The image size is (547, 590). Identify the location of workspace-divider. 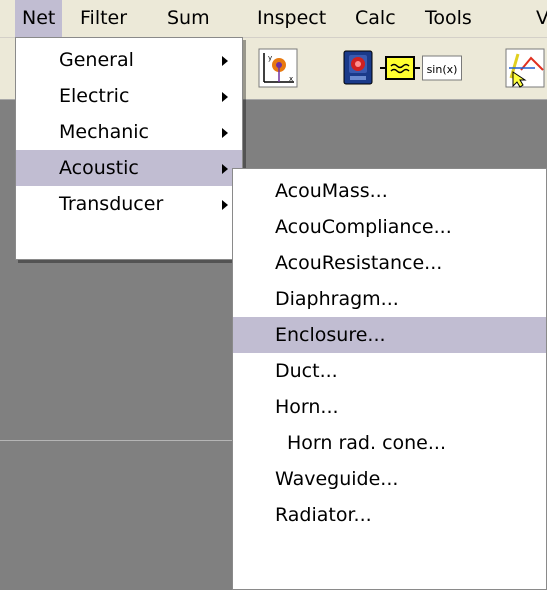
(116, 440).